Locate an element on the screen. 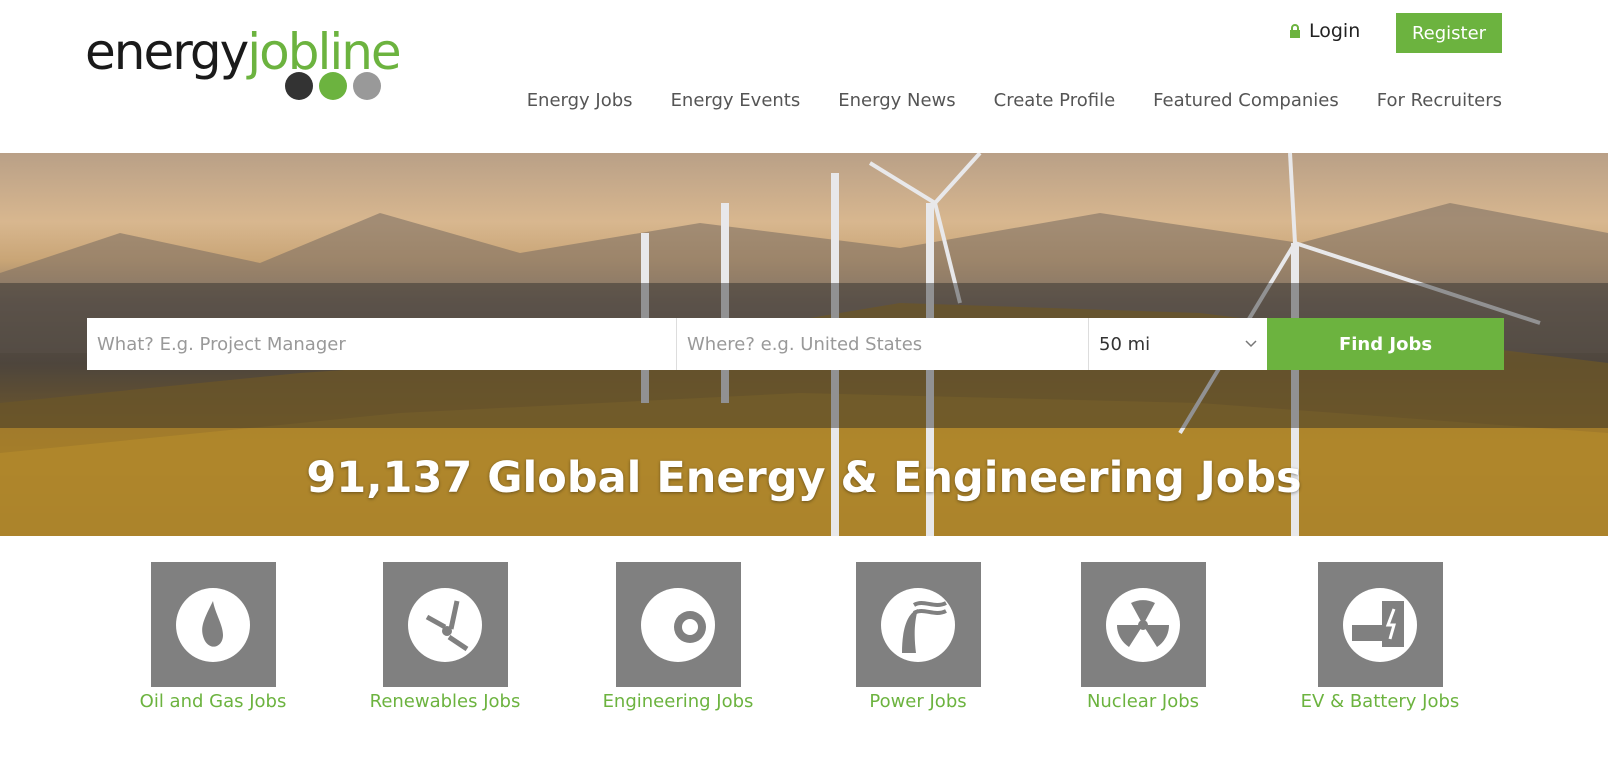  category-oil-gas: Oil and Gas Jobs is located at coordinates (213, 637).